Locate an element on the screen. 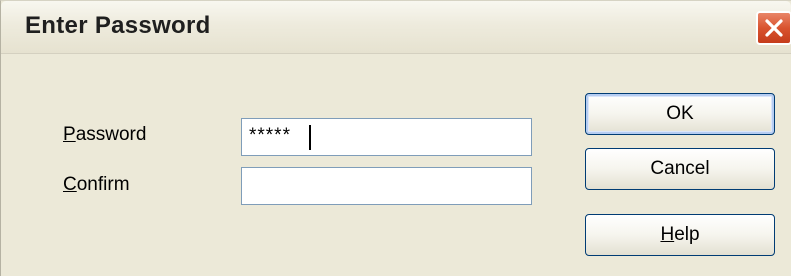 This screenshot has height=276, width=791. cancel-button: Cancel is located at coordinates (680, 169).